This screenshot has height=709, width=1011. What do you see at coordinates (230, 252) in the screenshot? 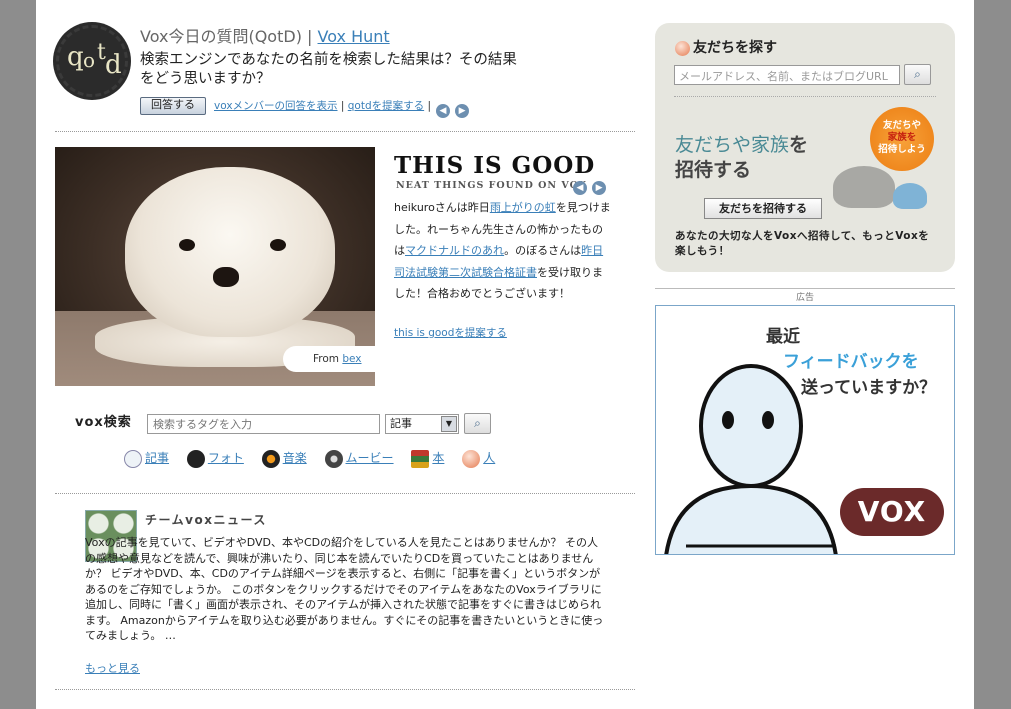
I see `photo-dog-head` at bounding box center [230, 252].